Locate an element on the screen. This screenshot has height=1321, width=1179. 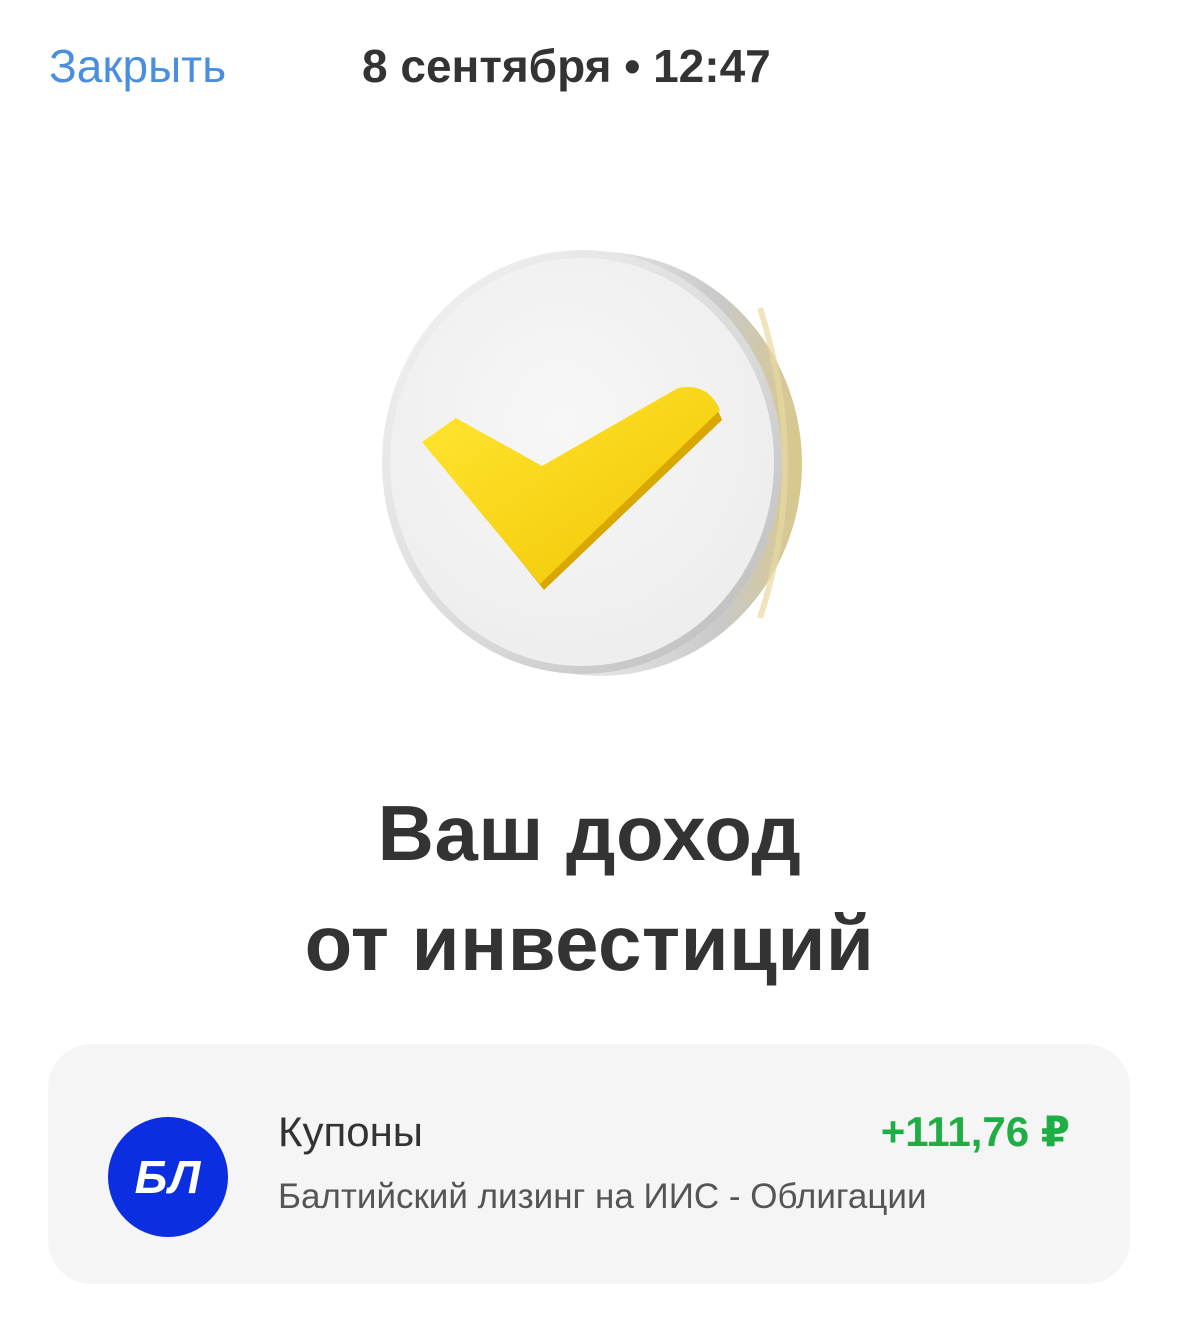
operation-subtitle: Балтийский лизинг на ИИС - Облигации is located at coordinates (602, 1196).